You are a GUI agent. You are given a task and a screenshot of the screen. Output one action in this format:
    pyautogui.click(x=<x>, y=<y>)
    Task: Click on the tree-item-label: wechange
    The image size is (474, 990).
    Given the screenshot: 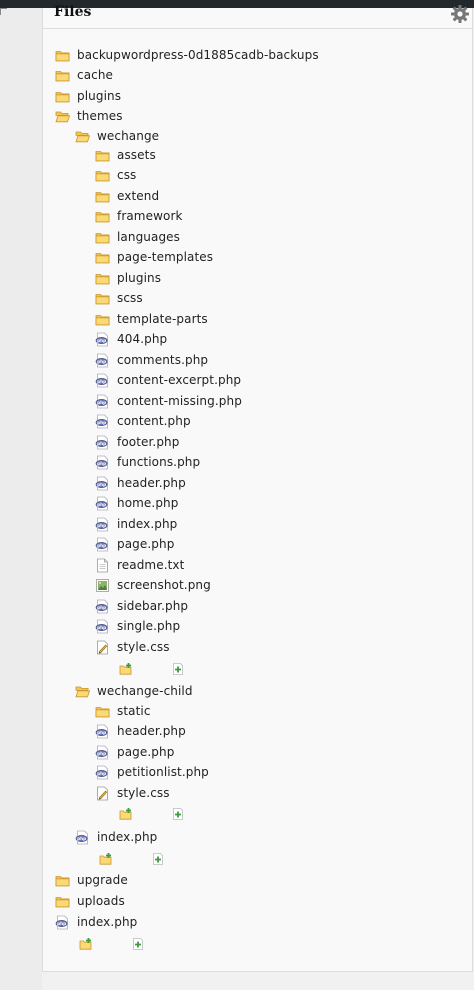 What is the action you would take?
    pyautogui.click(x=128, y=136)
    